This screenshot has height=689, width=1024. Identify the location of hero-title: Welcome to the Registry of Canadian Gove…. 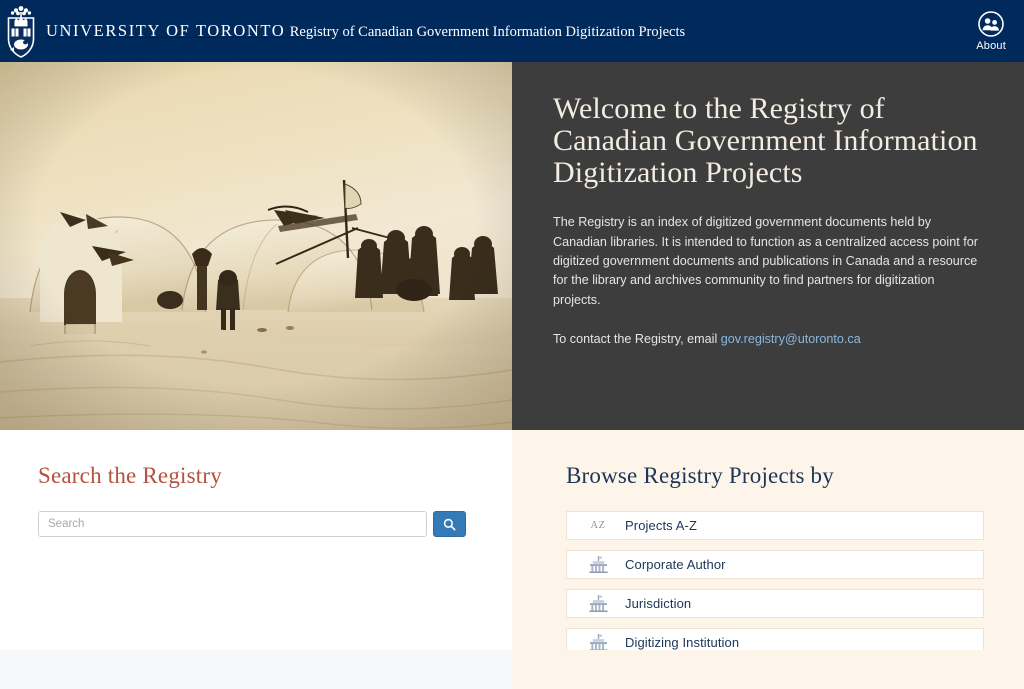
(765, 141).